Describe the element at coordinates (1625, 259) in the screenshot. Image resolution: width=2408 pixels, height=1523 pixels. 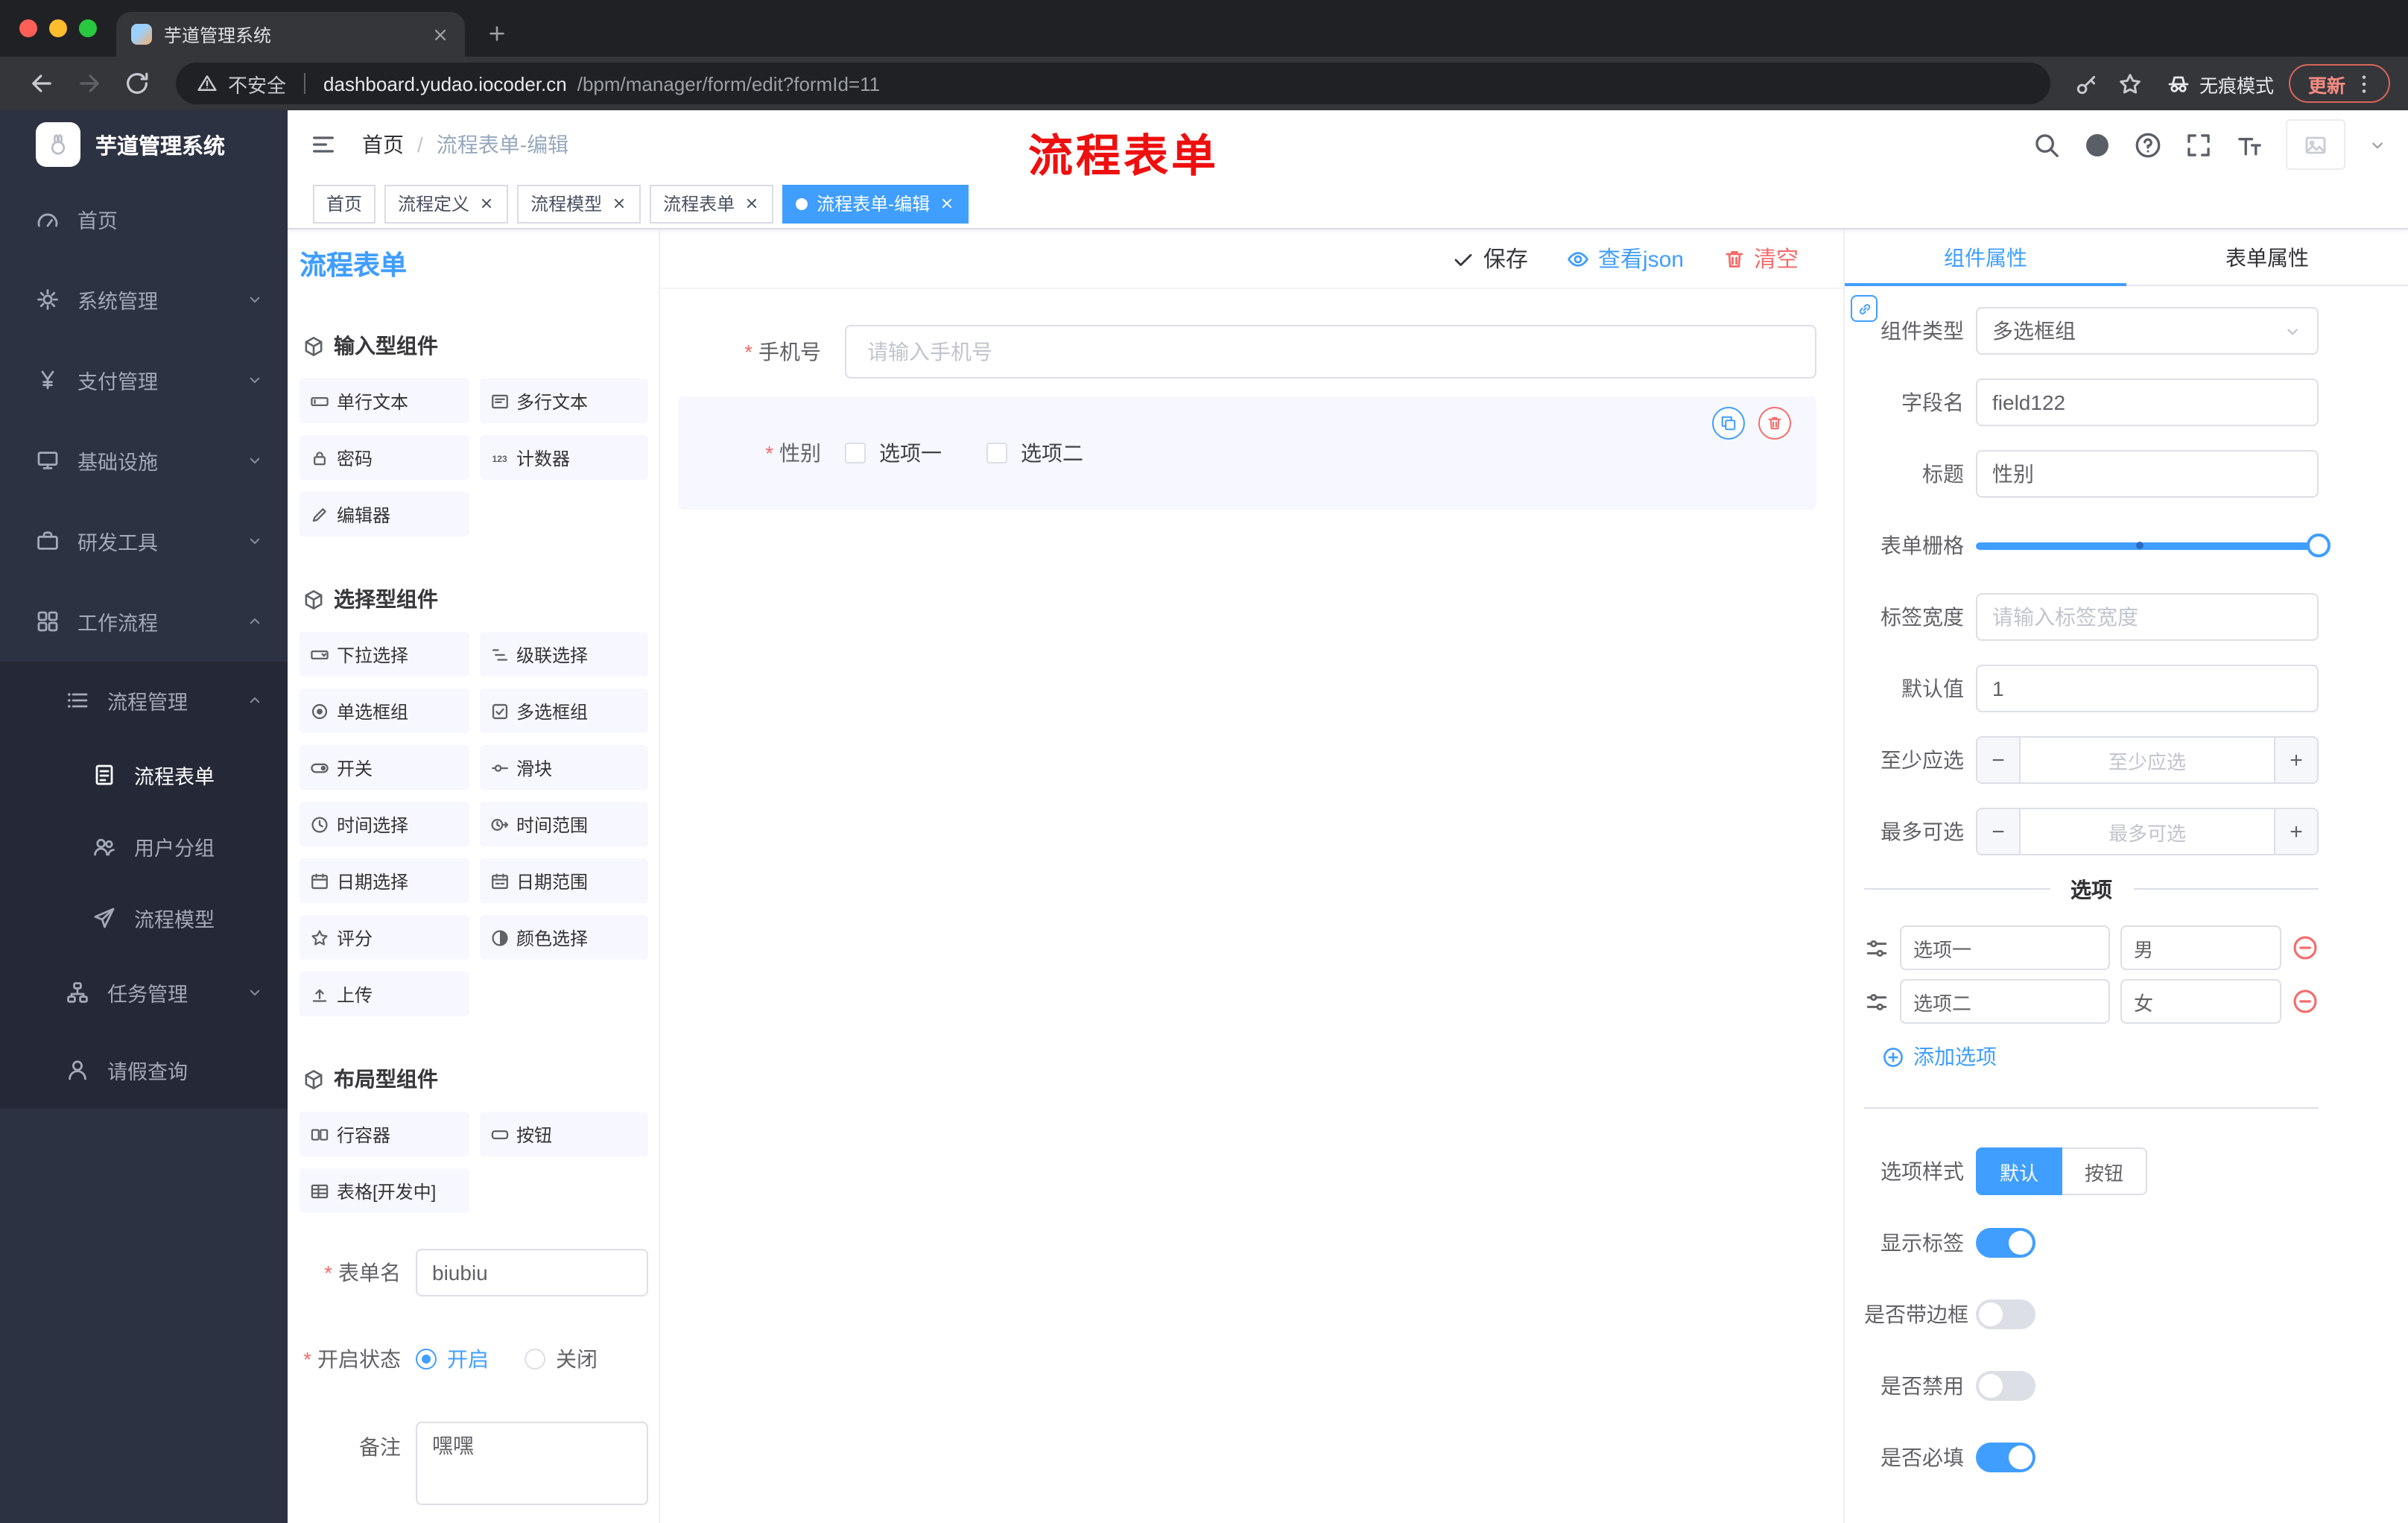
I see `view-json-button: 查看json` at that location.